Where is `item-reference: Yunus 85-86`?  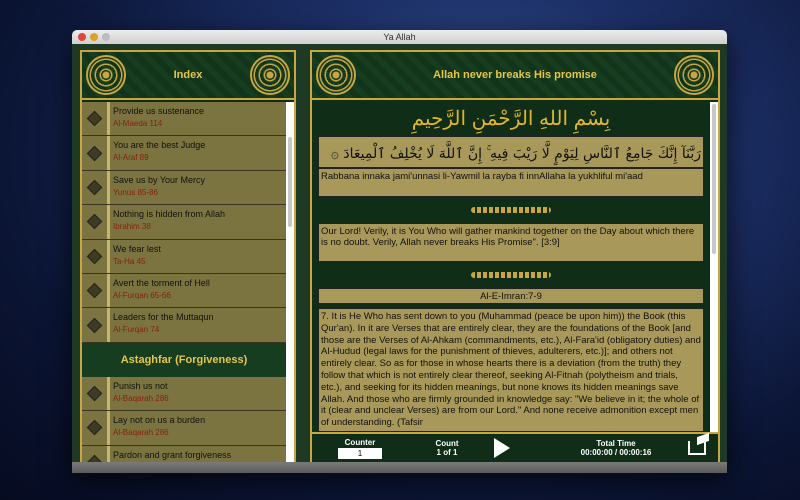
item-reference: Yunus 85-86 is located at coordinates (135, 192).